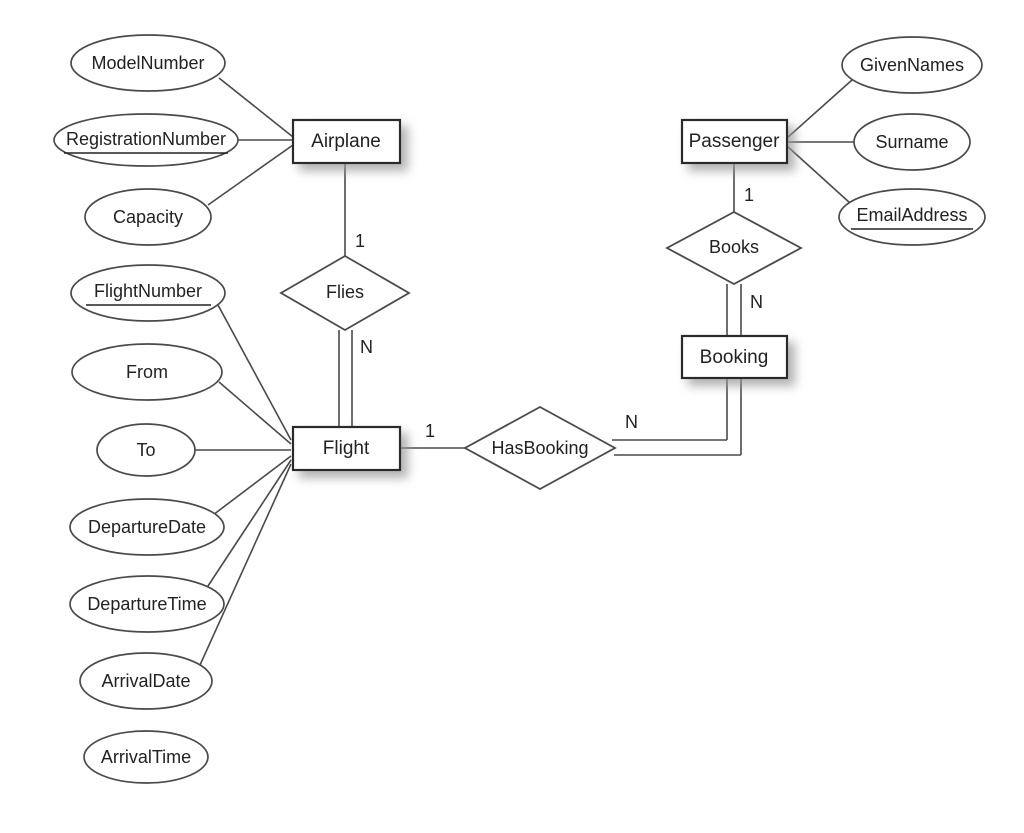  I want to click on line-givennames-passenger, so click(819, 109).